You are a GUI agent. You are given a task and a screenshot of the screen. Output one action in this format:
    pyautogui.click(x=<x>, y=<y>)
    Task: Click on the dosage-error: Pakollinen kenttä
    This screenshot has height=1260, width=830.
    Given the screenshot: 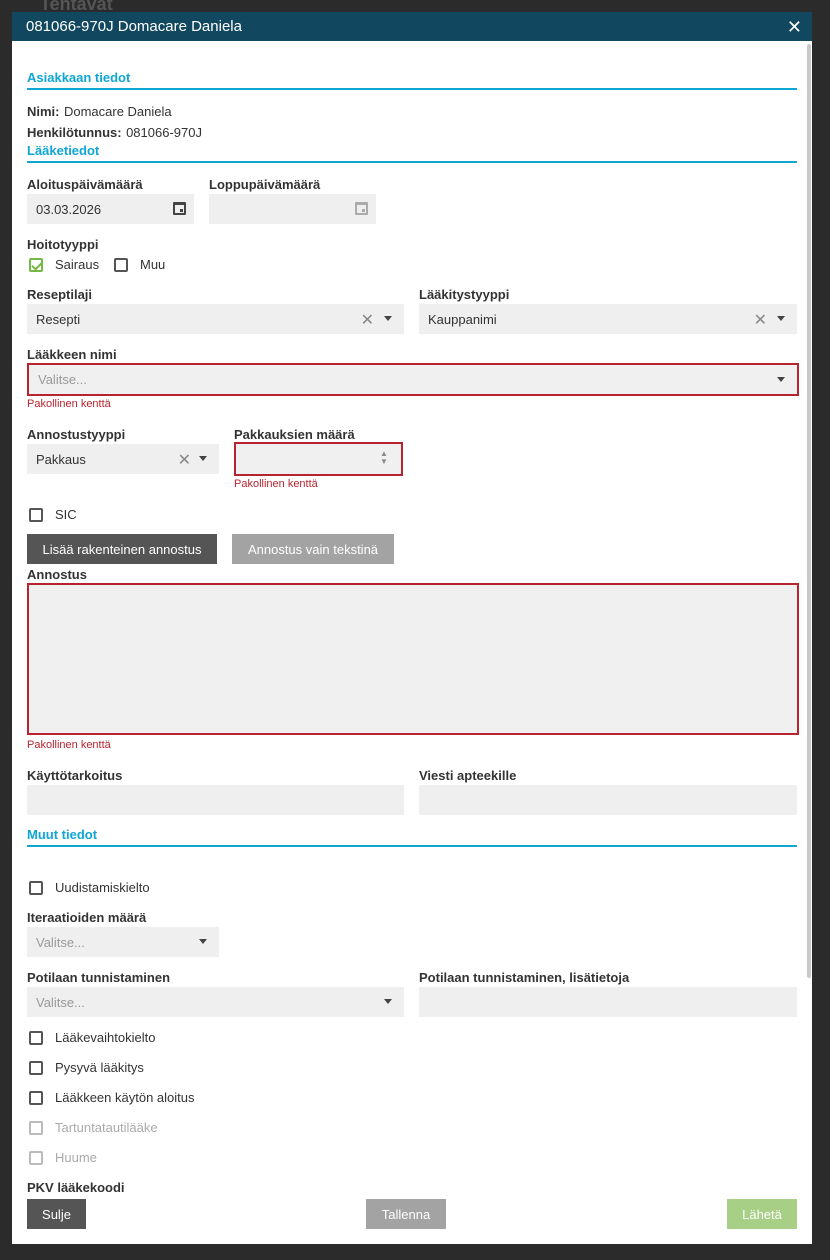 What is the action you would take?
    pyautogui.click(x=69, y=745)
    